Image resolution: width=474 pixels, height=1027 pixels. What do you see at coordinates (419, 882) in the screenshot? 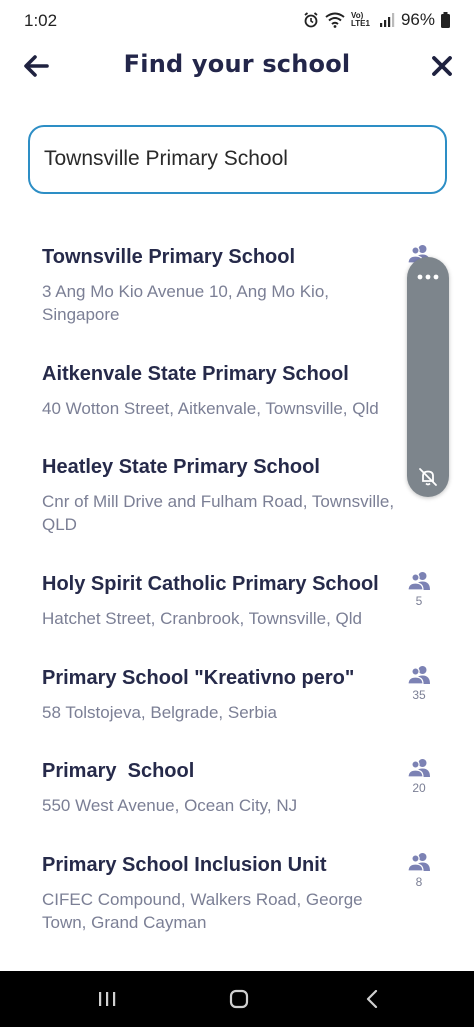
I see `member-count: 8` at bounding box center [419, 882].